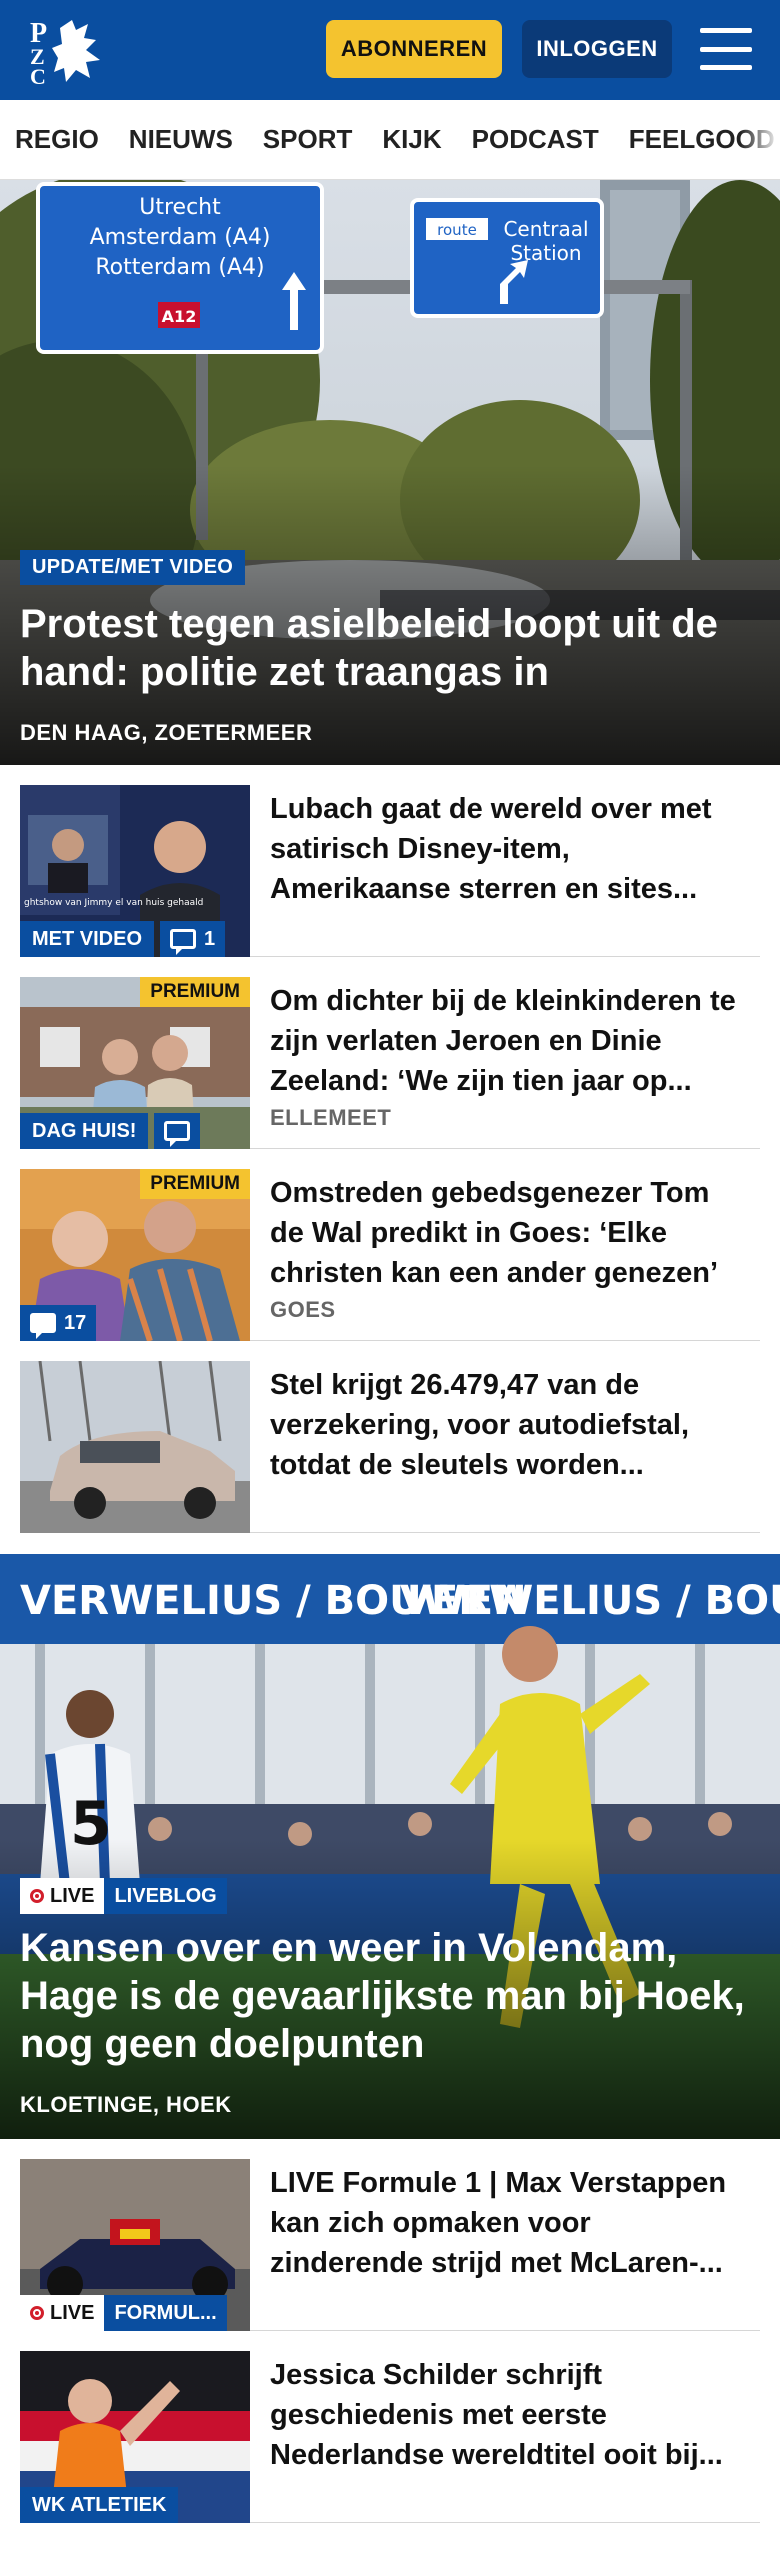 This screenshot has width=780, height=2560. I want to click on pzc-logo: P Z C, so click(69, 51).